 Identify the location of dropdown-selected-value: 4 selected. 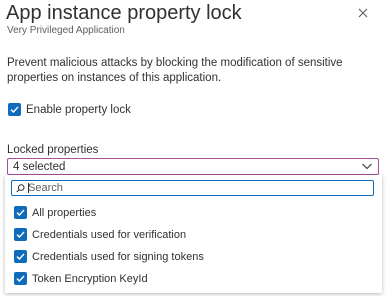
(39, 167).